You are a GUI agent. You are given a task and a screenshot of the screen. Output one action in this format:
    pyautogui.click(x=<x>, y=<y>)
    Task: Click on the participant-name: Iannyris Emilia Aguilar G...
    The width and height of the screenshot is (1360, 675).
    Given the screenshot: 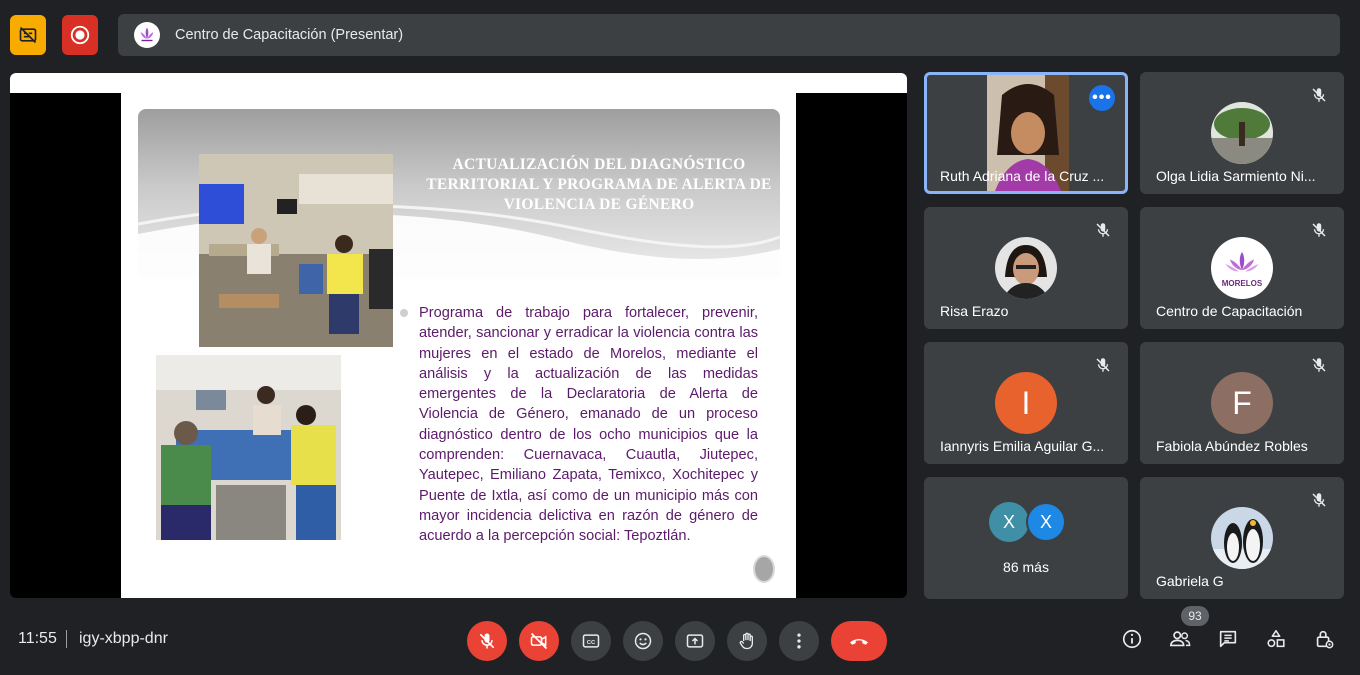 What is the action you would take?
    pyautogui.click(x=1022, y=446)
    